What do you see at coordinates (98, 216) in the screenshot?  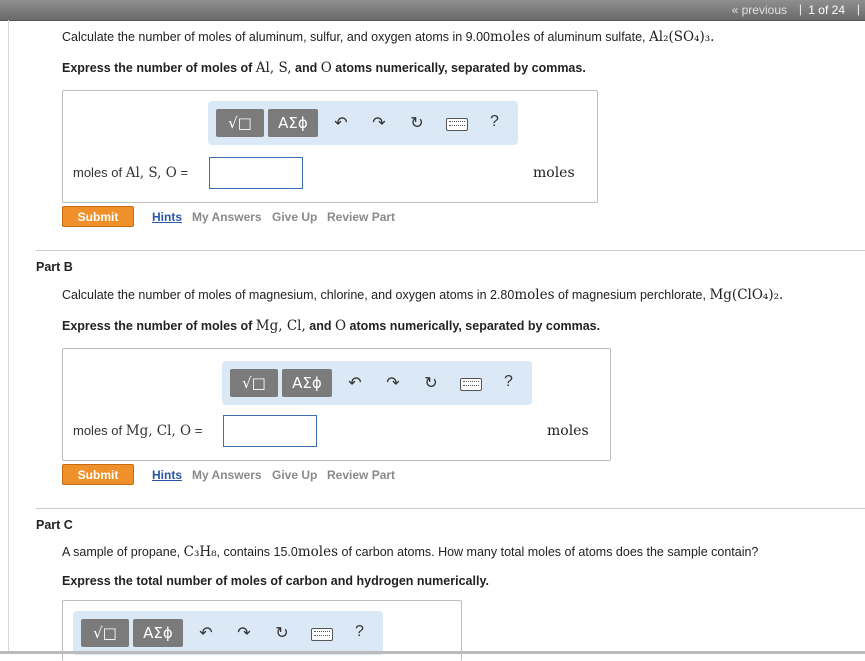 I see `part-a-submit-button: Submit` at bounding box center [98, 216].